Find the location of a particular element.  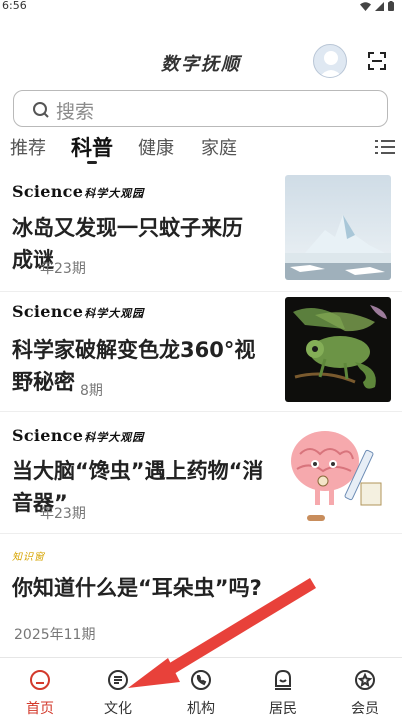

article-title: 你知道什么是“耳朵虫”吗? is located at coordinates (137, 588).